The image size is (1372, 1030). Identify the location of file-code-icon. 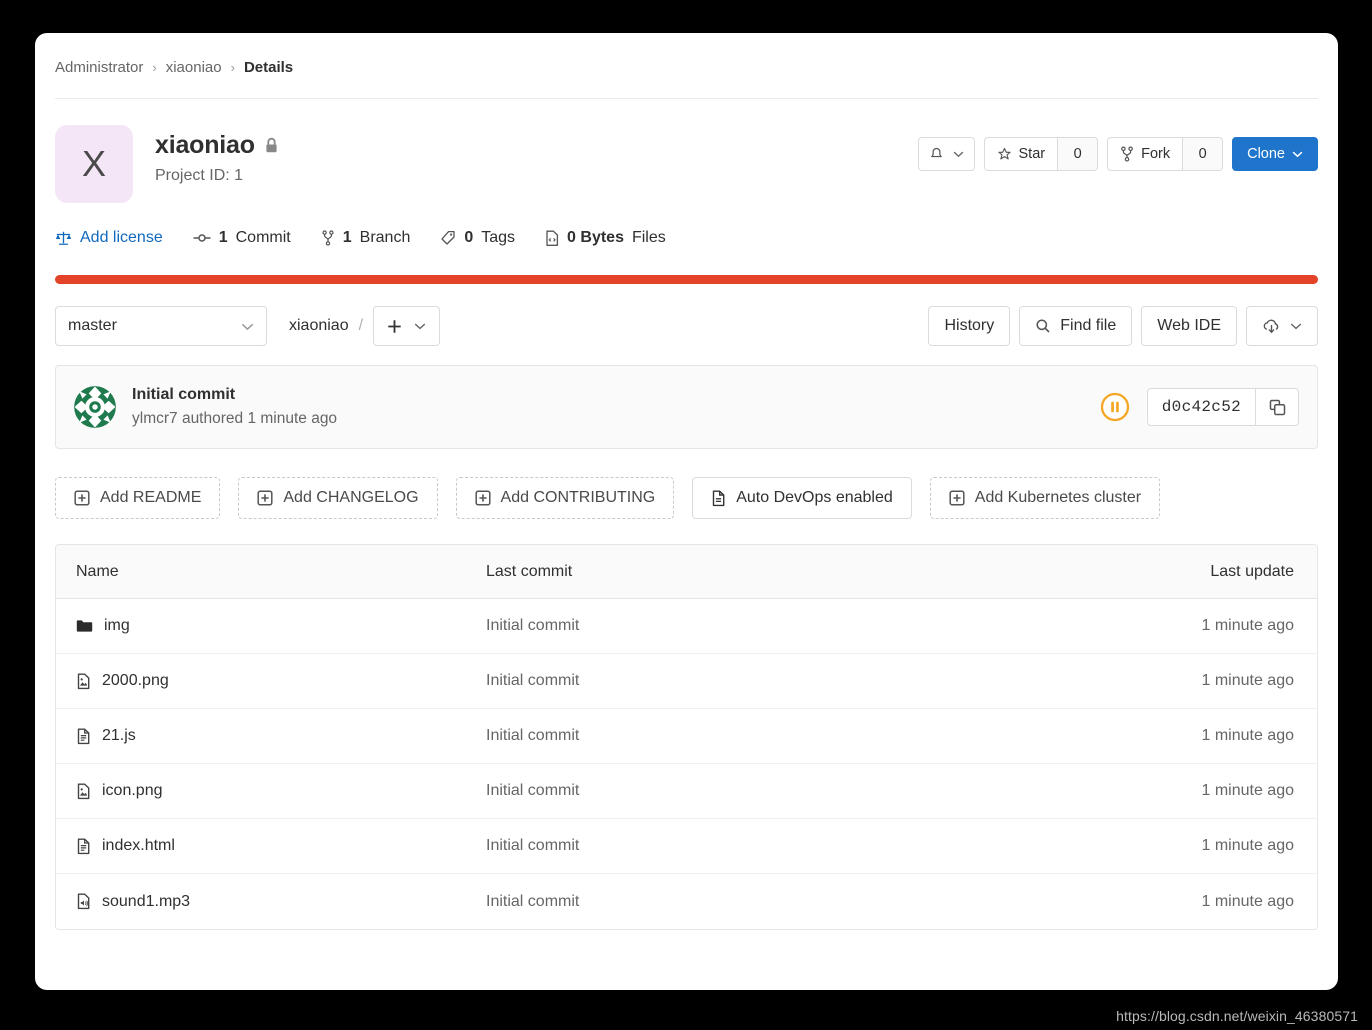
(552, 238).